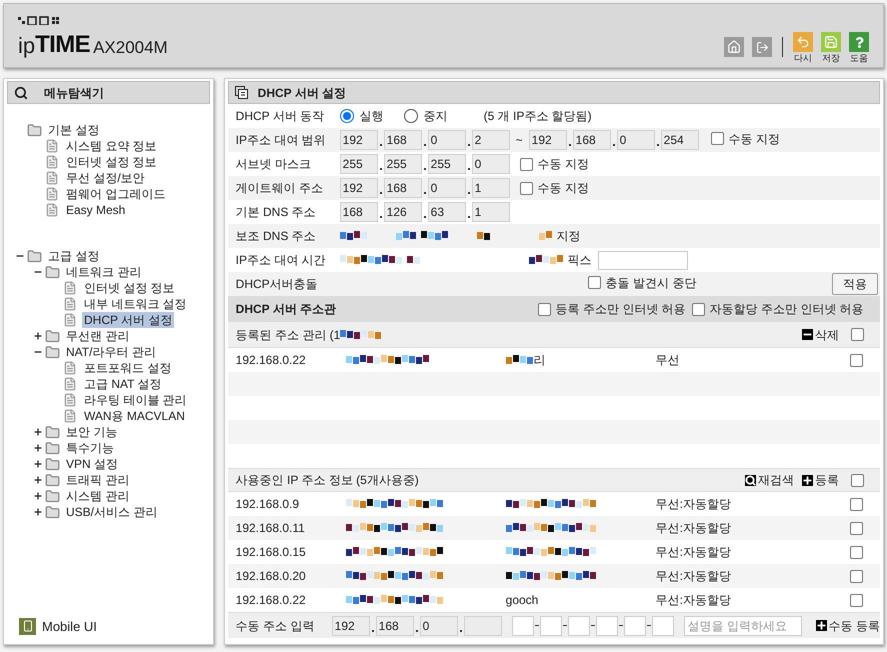 The width and height of the screenshot is (887, 652). I want to click on tree-item: USB/서비스 관리, so click(112, 512).